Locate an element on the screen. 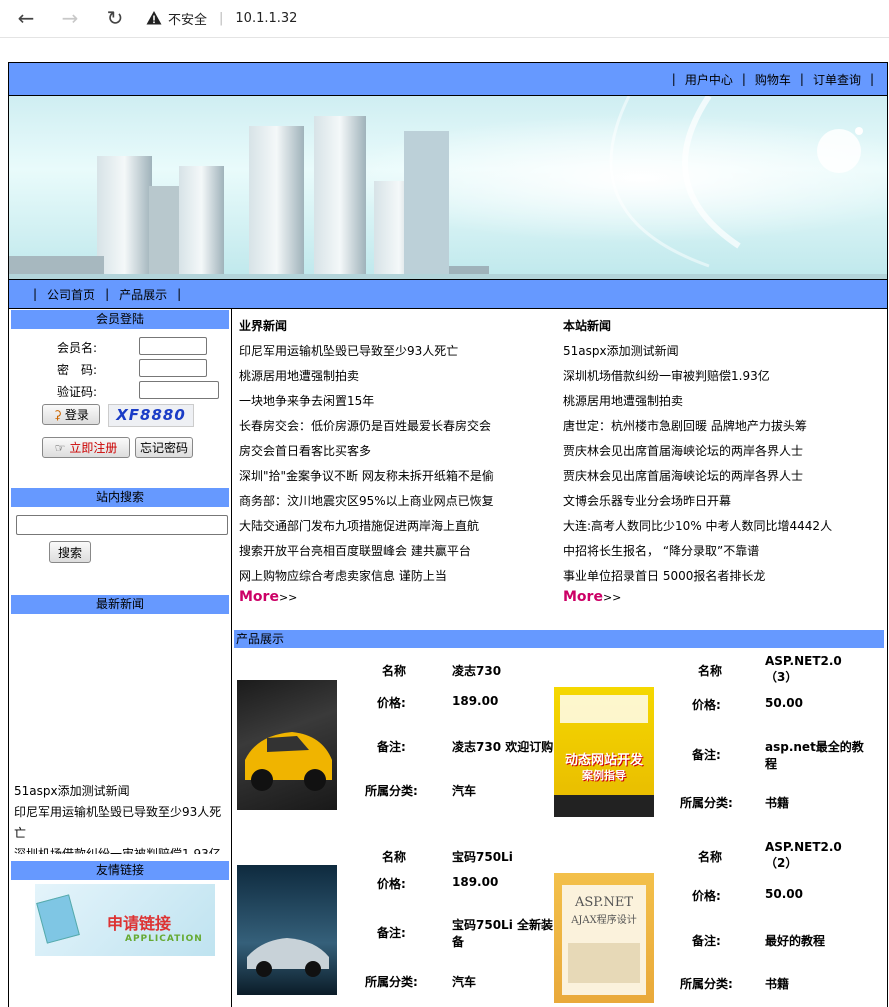  news-item: 大陆交通部门发布九项措施促进两岸海上直航 is located at coordinates (399, 526).